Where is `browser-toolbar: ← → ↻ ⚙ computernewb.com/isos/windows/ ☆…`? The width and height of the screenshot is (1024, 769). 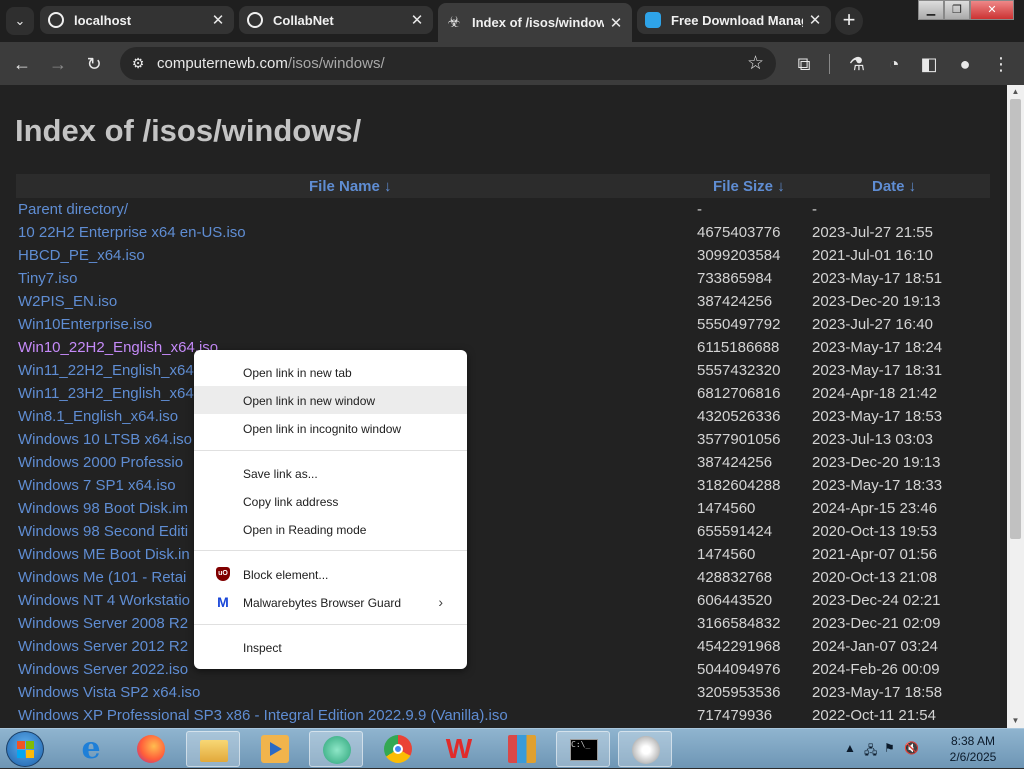 browser-toolbar: ← → ↻ ⚙ computernewb.com/isos/windows/ ☆… is located at coordinates (512, 63).